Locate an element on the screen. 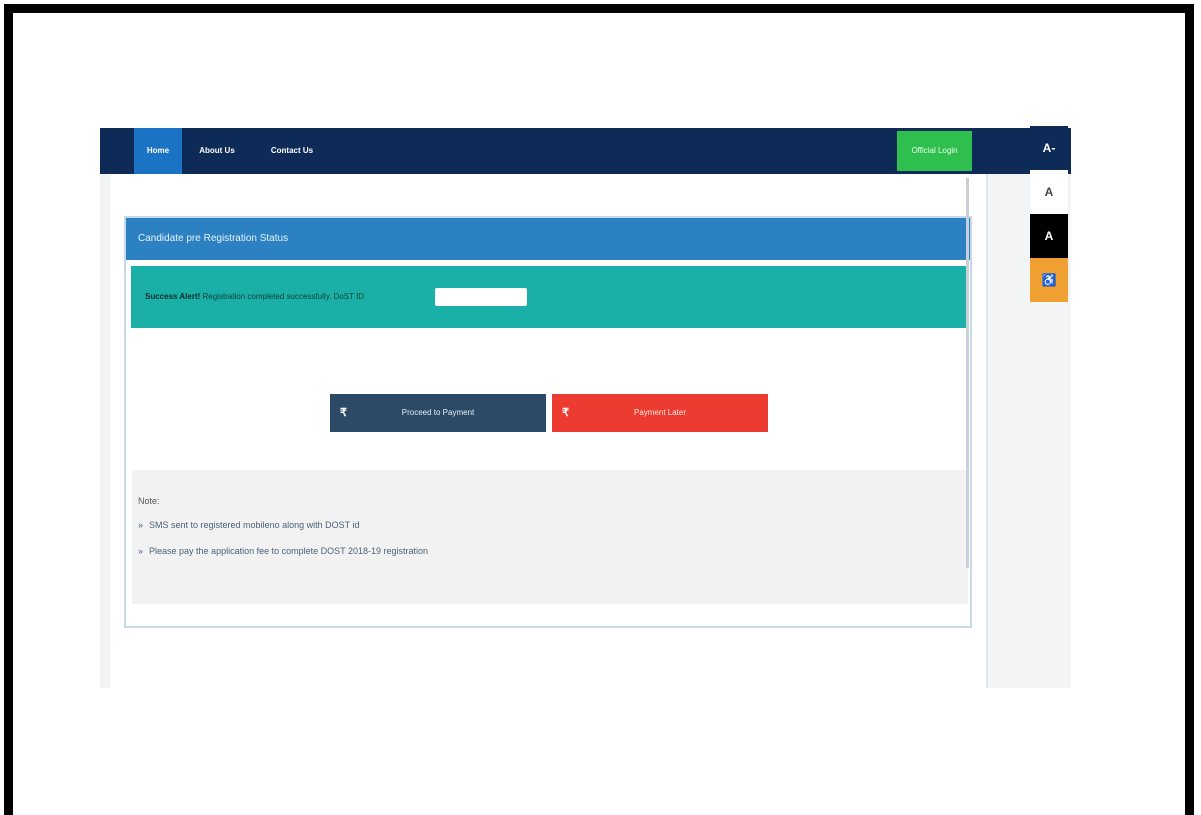 The height and width of the screenshot is (815, 1201). official-login-button: Official Login is located at coordinates (934, 151).